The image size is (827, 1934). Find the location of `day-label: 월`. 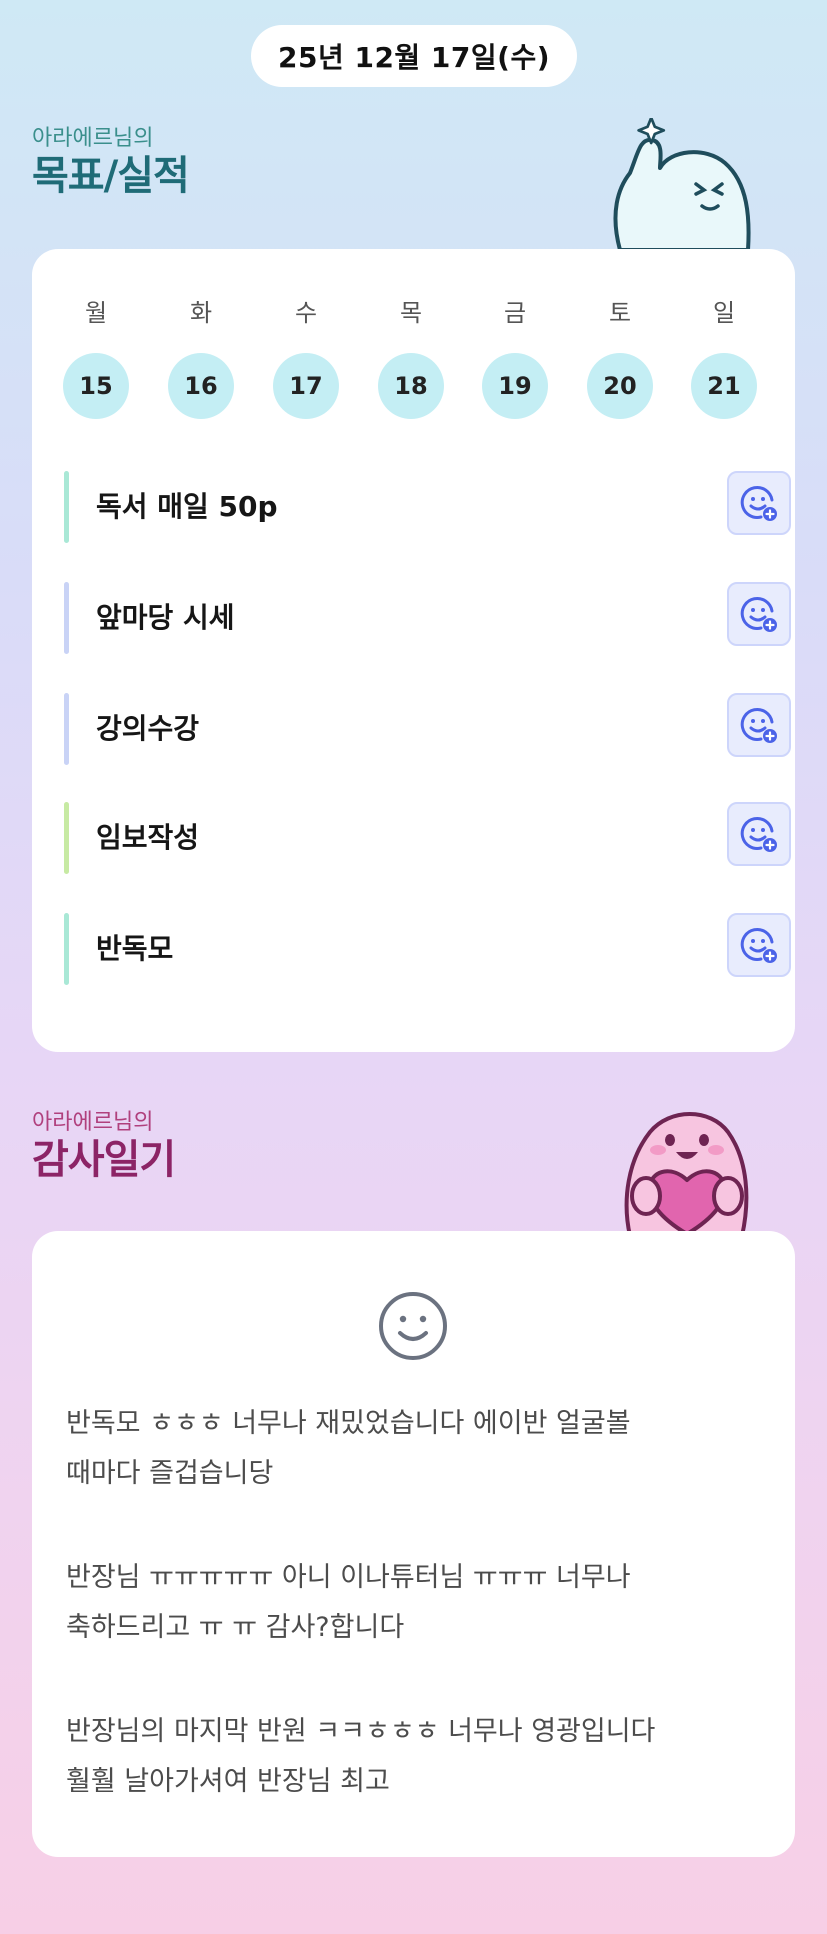

day-label: 월 is located at coordinates (96, 313).